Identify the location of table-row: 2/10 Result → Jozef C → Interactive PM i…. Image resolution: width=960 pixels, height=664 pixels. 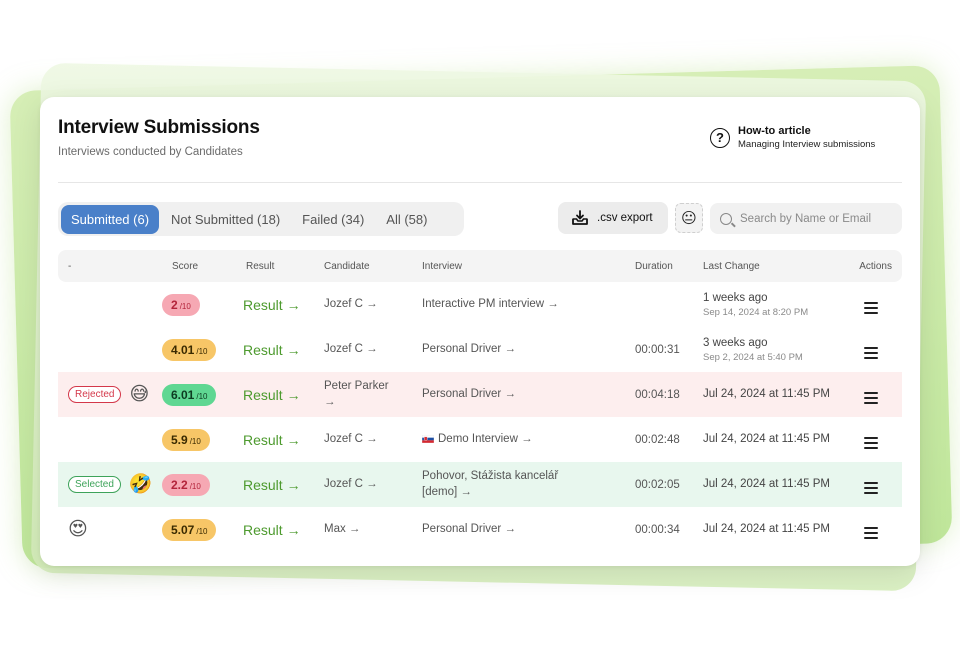
(480, 304).